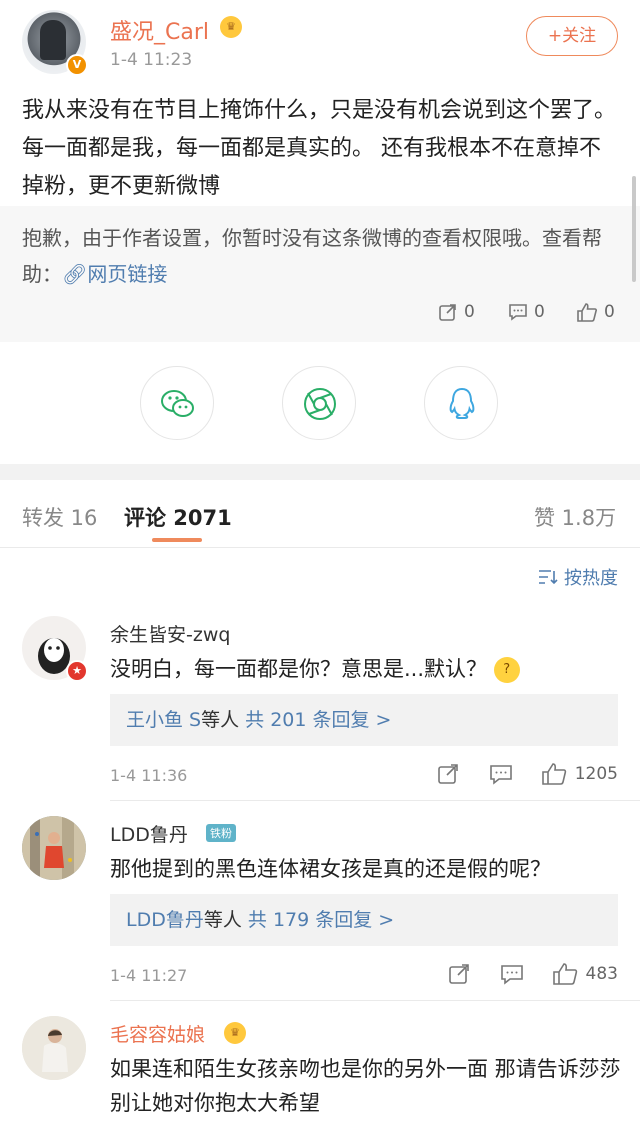  I want to click on follow-button: +关注, so click(572, 36).